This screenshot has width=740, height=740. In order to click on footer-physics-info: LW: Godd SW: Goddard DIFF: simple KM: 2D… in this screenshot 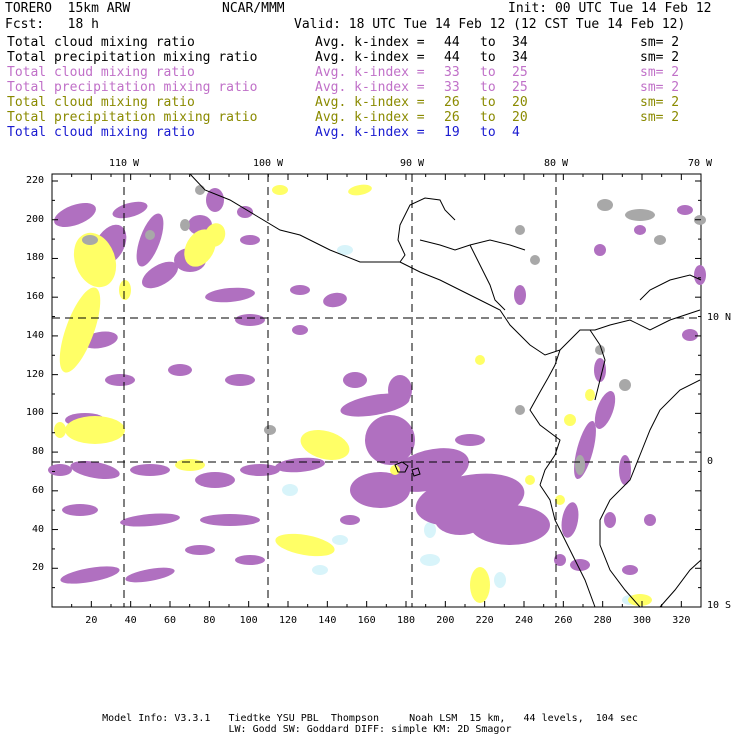, I will do `click(370, 729)`.